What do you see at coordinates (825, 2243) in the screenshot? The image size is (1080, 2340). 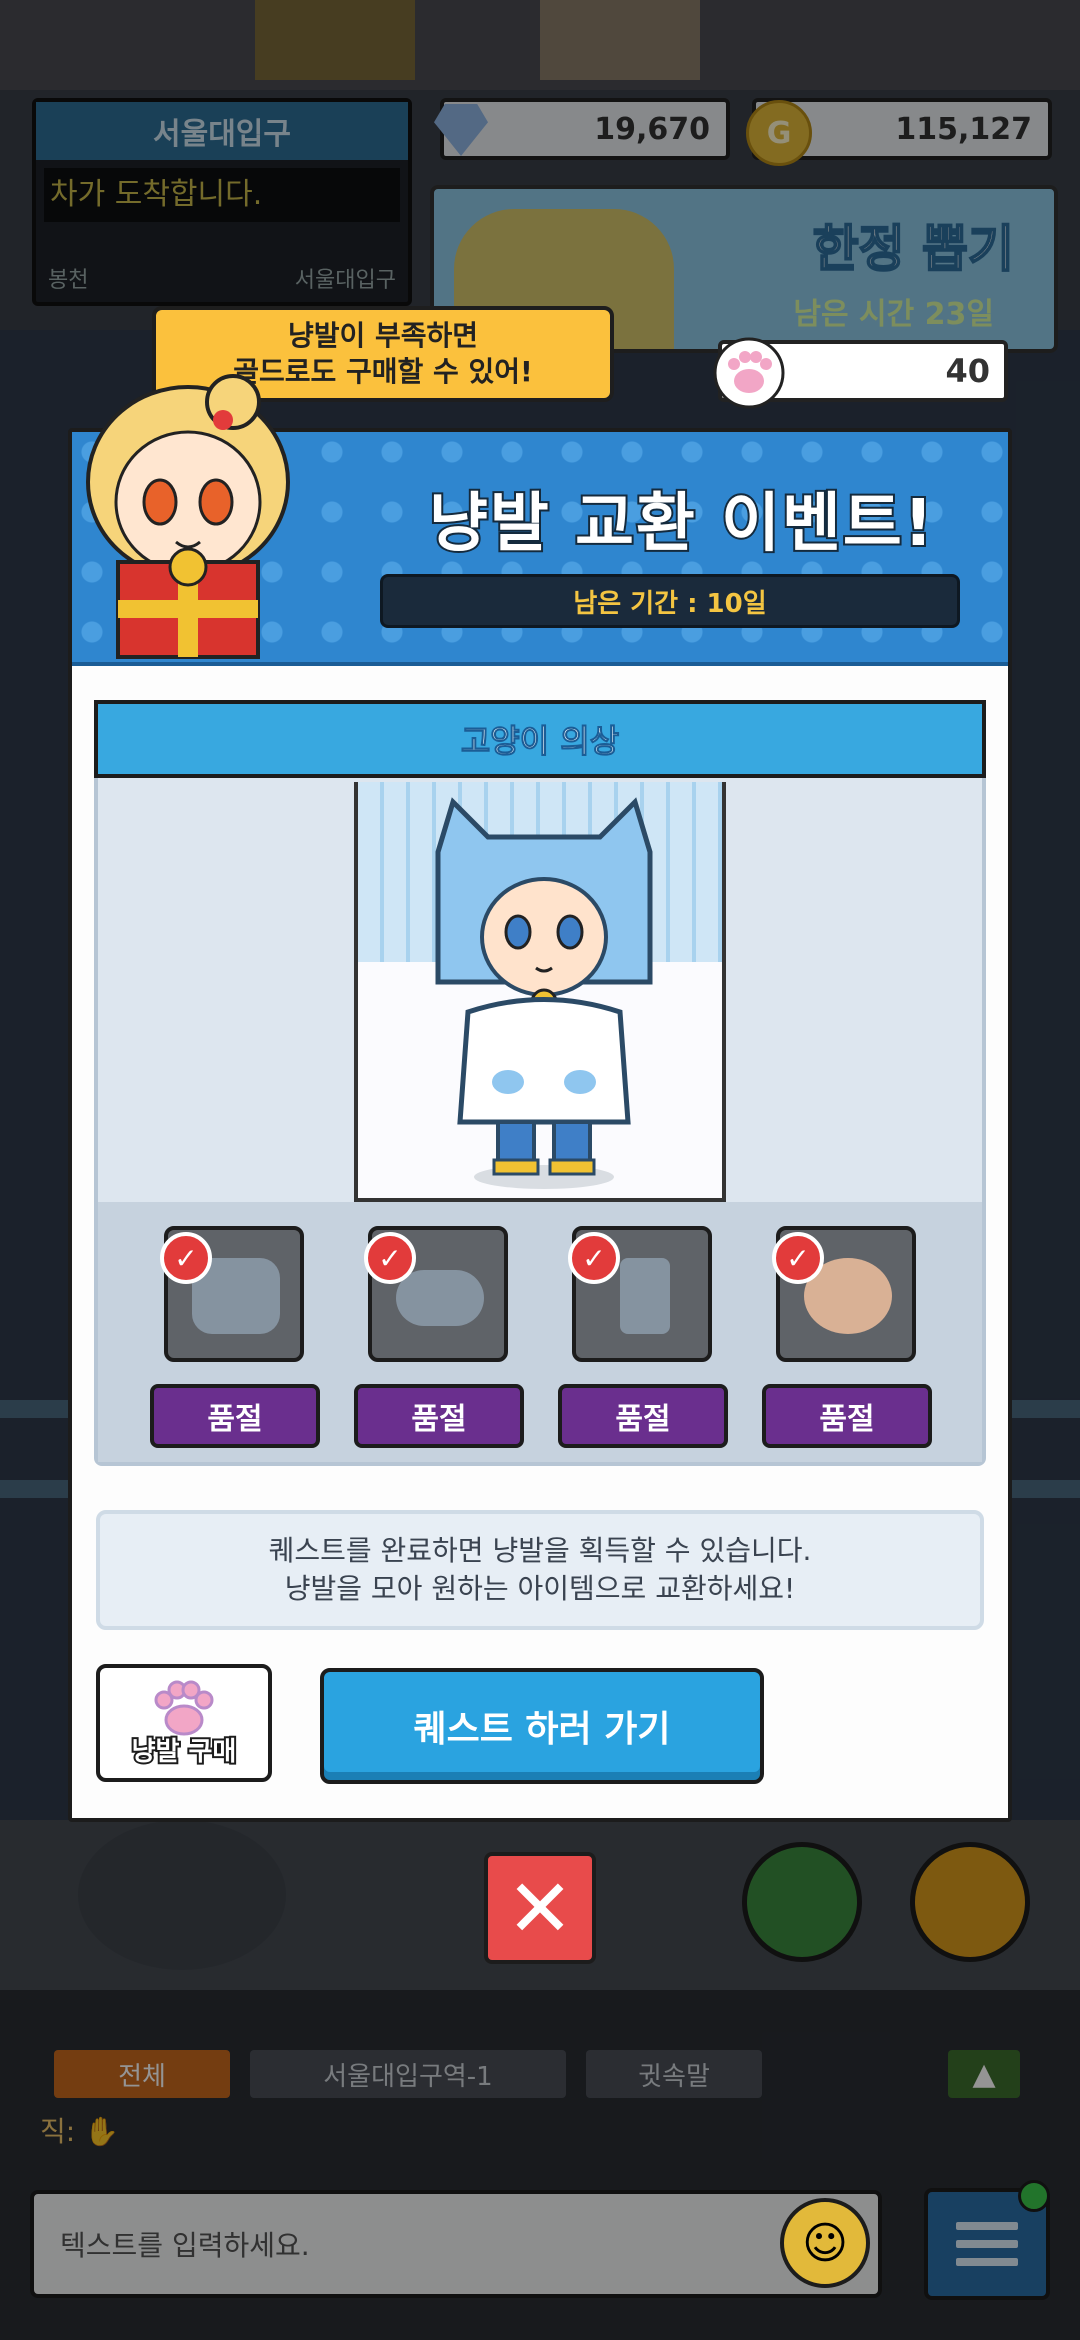 I see `emoji-button: ☺` at bounding box center [825, 2243].